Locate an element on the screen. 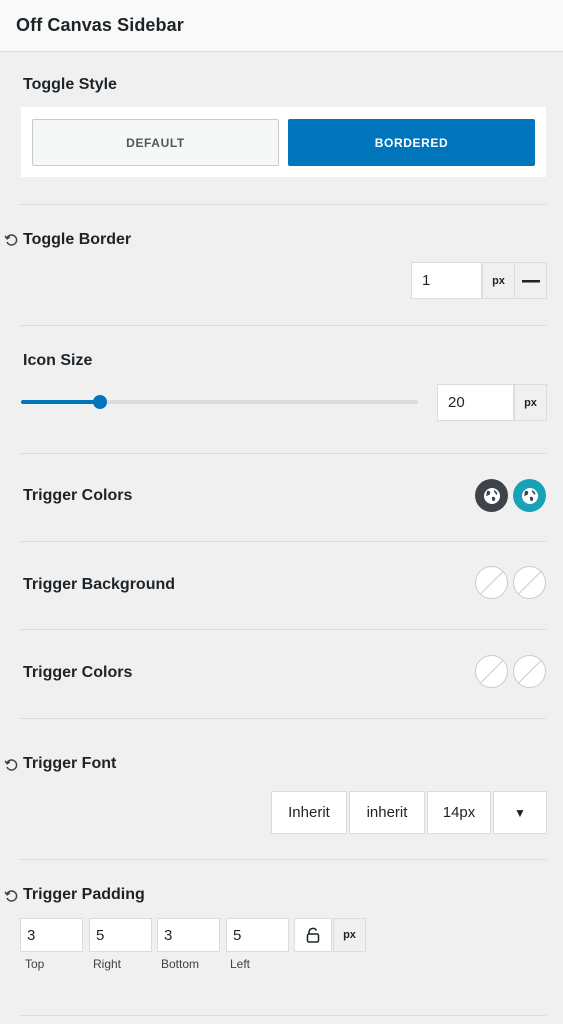 The image size is (563, 1024). font-options-dropdown: ▼ is located at coordinates (520, 812).